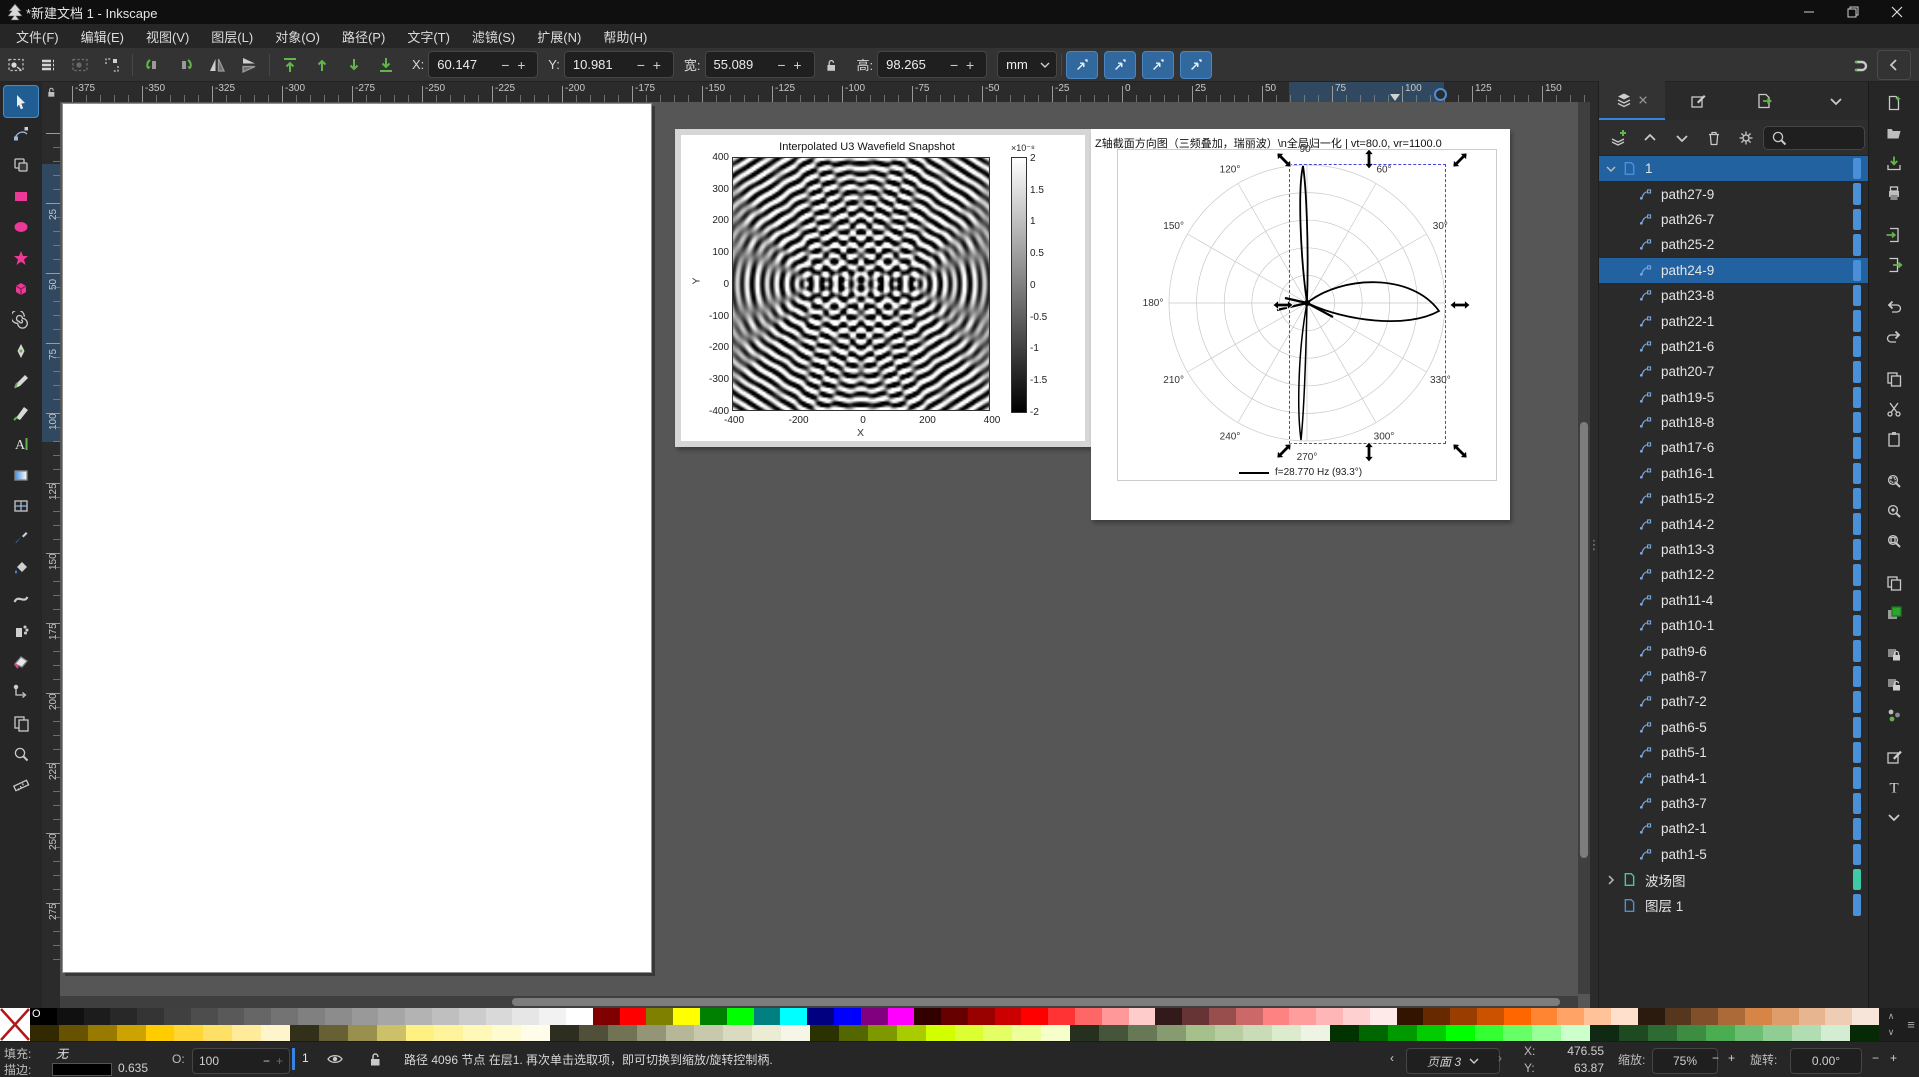 The width and height of the screenshot is (1919, 1077). I want to click on layer-lock-icon, so click(375, 1059).